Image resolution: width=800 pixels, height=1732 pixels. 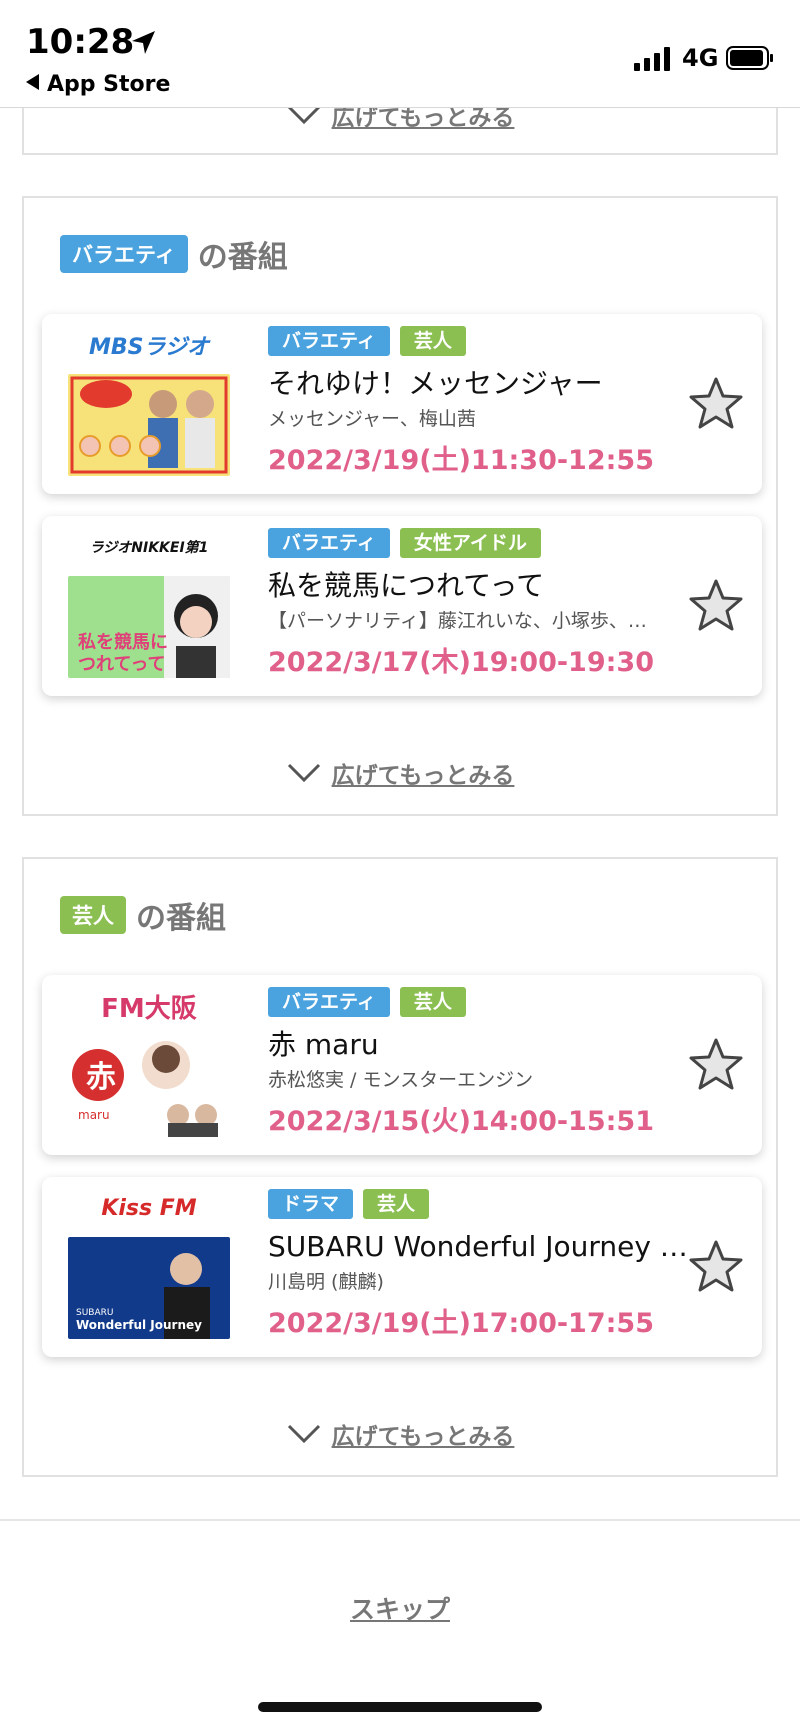 What do you see at coordinates (652, 59) in the screenshot?
I see `cellular-signal-icon` at bounding box center [652, 59].